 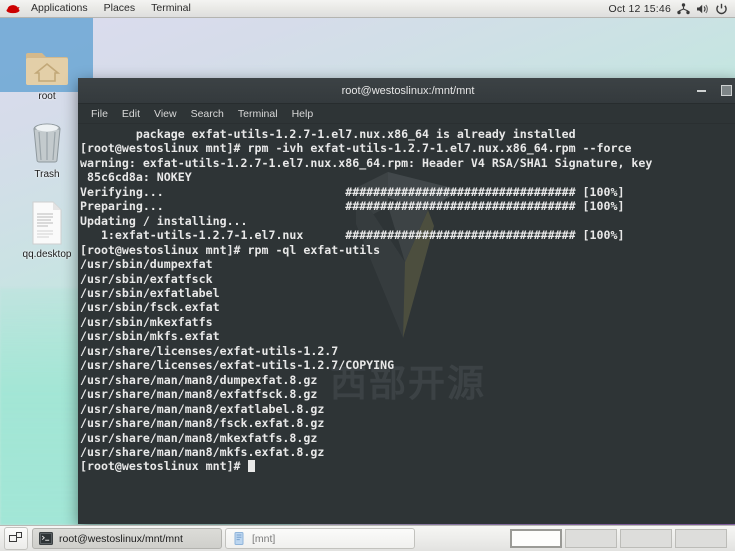 I want to click on workspace-pager, so click(x=620, y=538).